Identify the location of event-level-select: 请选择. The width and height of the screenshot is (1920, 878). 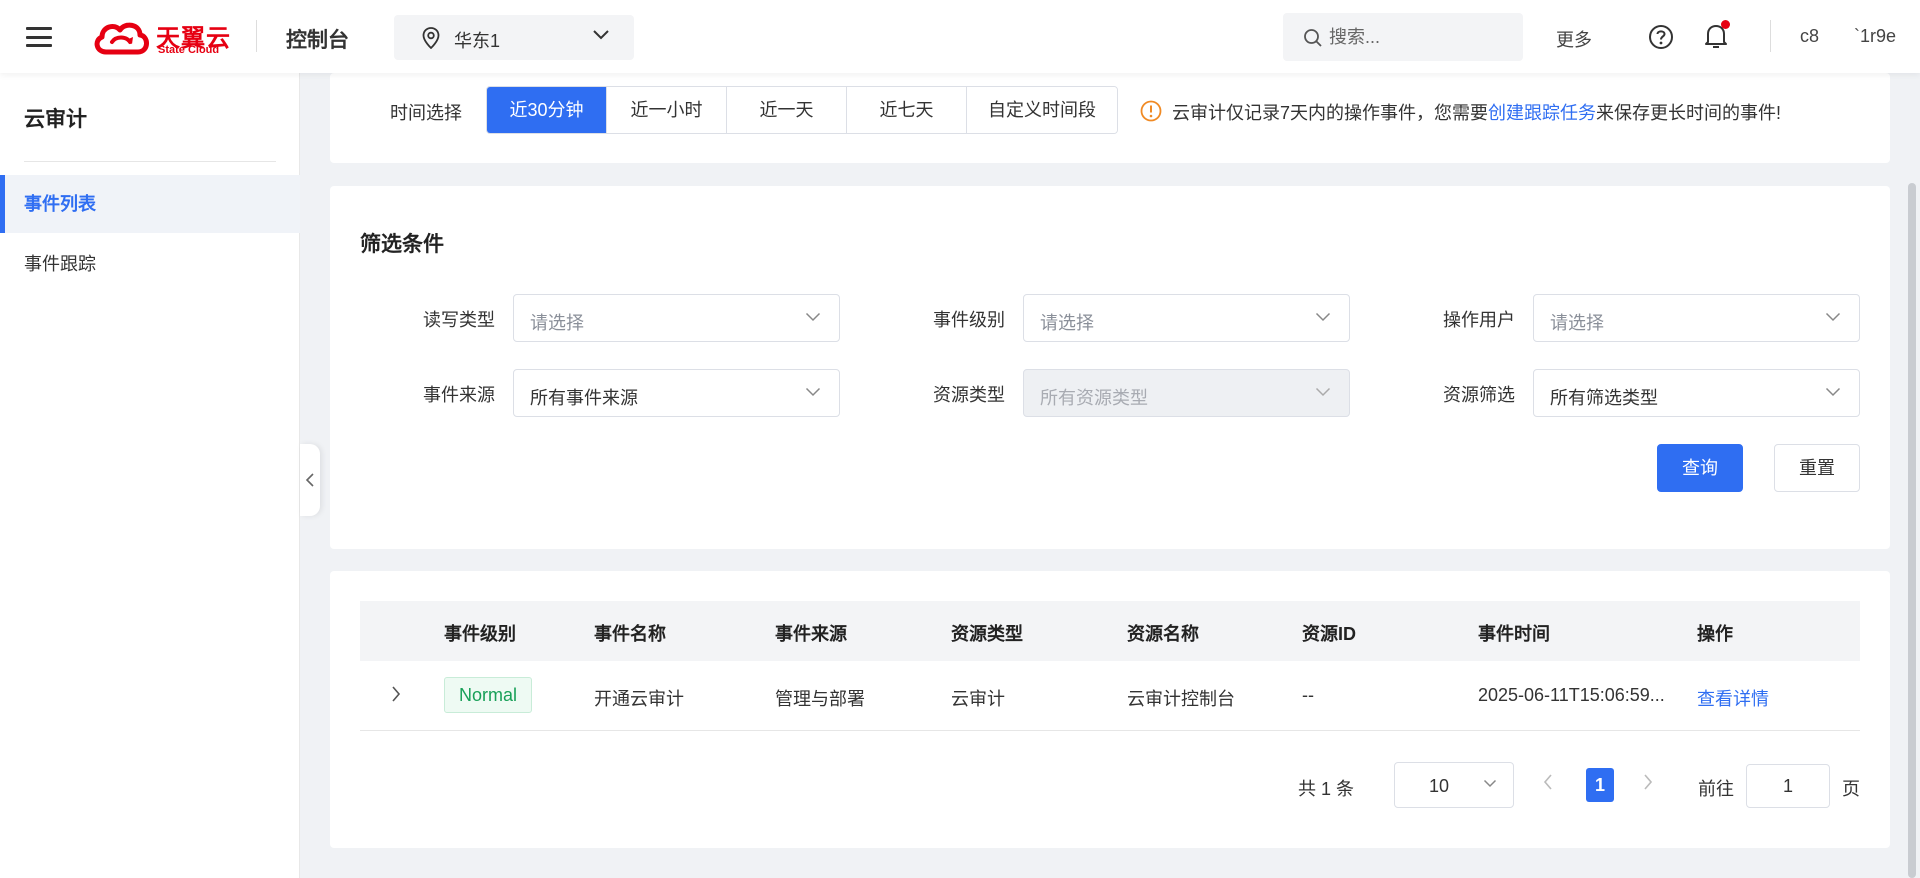
(1186, 318).